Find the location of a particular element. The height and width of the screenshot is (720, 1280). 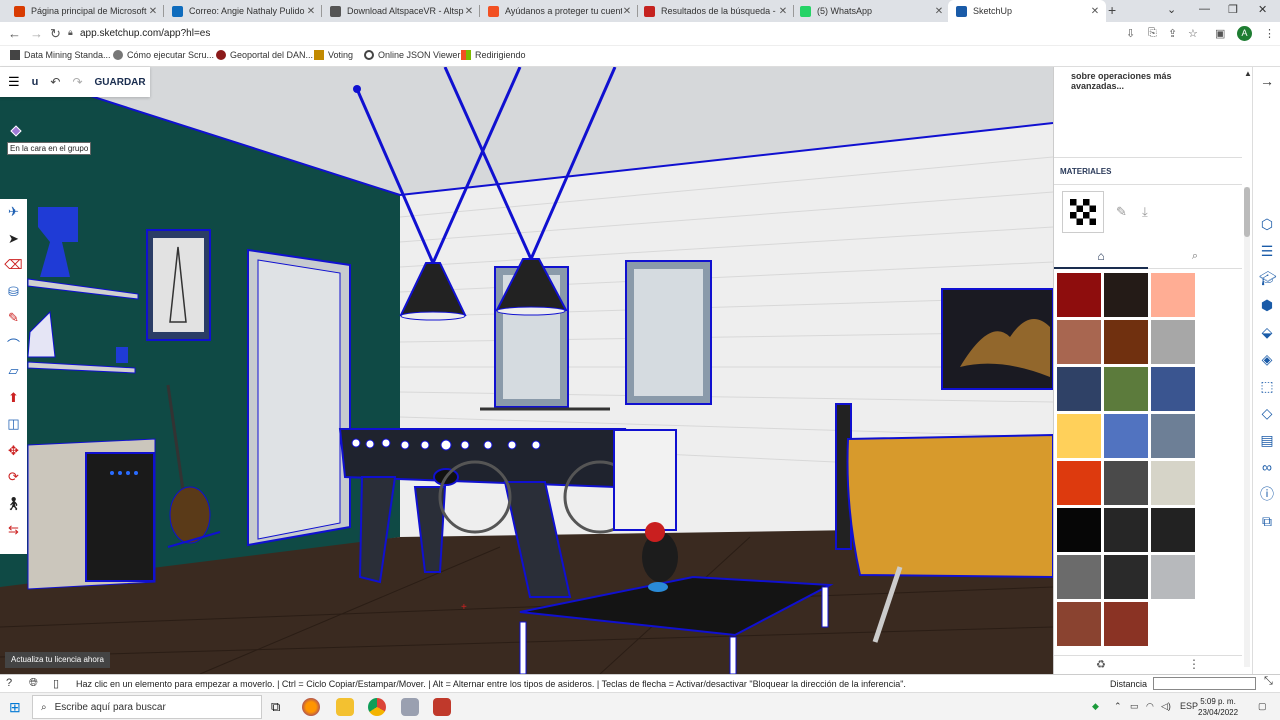

tab-whatsapp: (5) WhatsApp ✕ is located at coordinates (871, 11).